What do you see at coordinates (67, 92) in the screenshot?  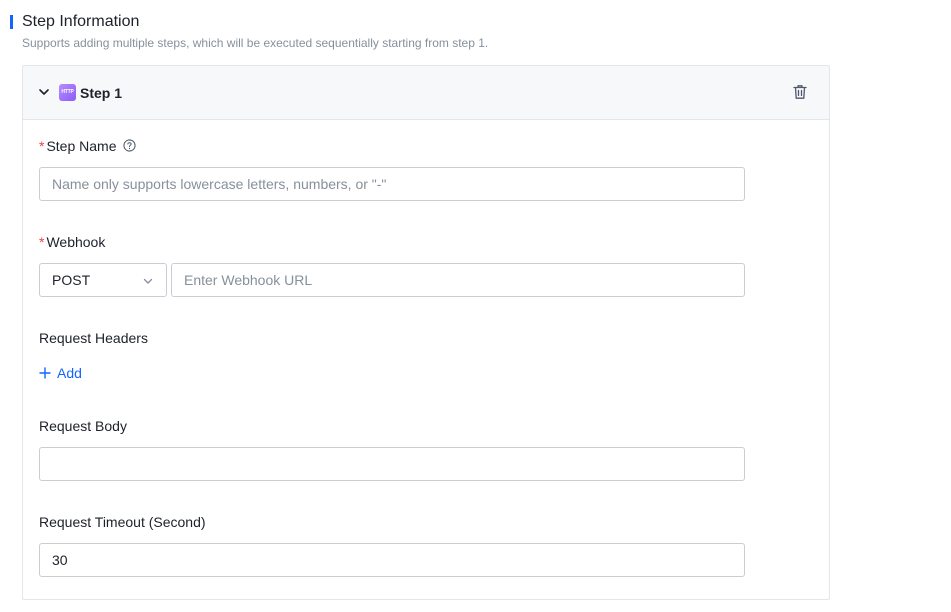 I see `http-badge-icon: HTTP` at bounding box center [67, 92].